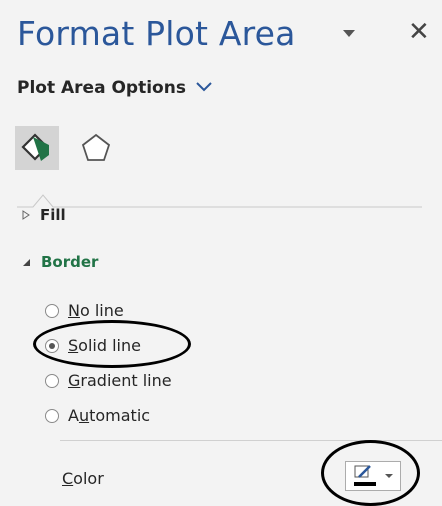  I want to click on gradient-line-label: Gradient line, so click(120, 380).